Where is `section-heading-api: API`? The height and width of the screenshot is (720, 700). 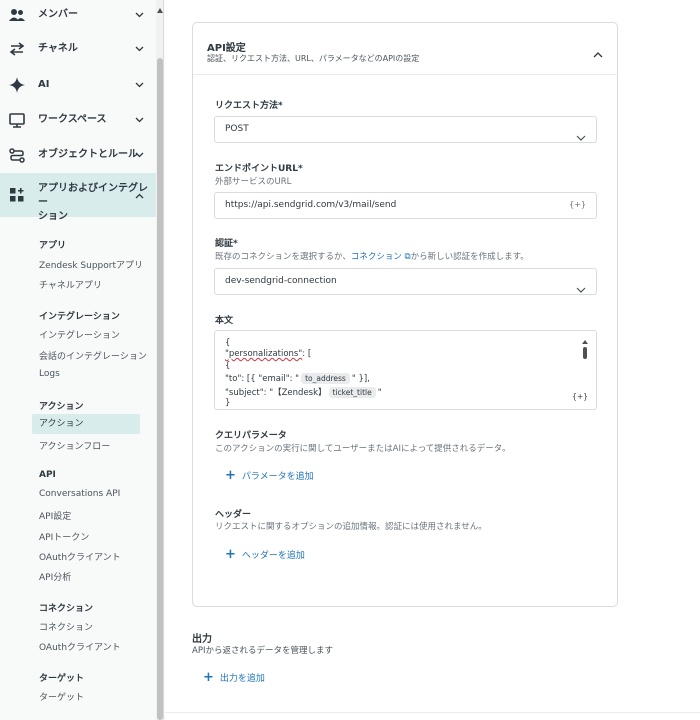 section-heading-api: API is located at coordinates (47, 475).